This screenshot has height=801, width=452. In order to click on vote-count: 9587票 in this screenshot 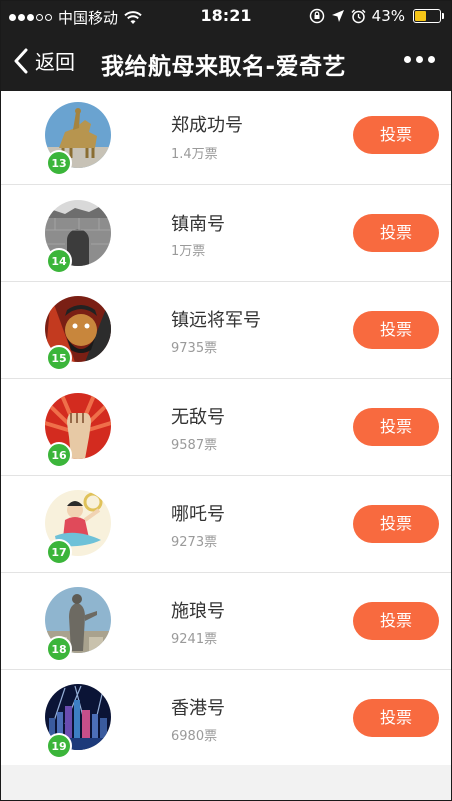, I will do `click(194, 445)`.